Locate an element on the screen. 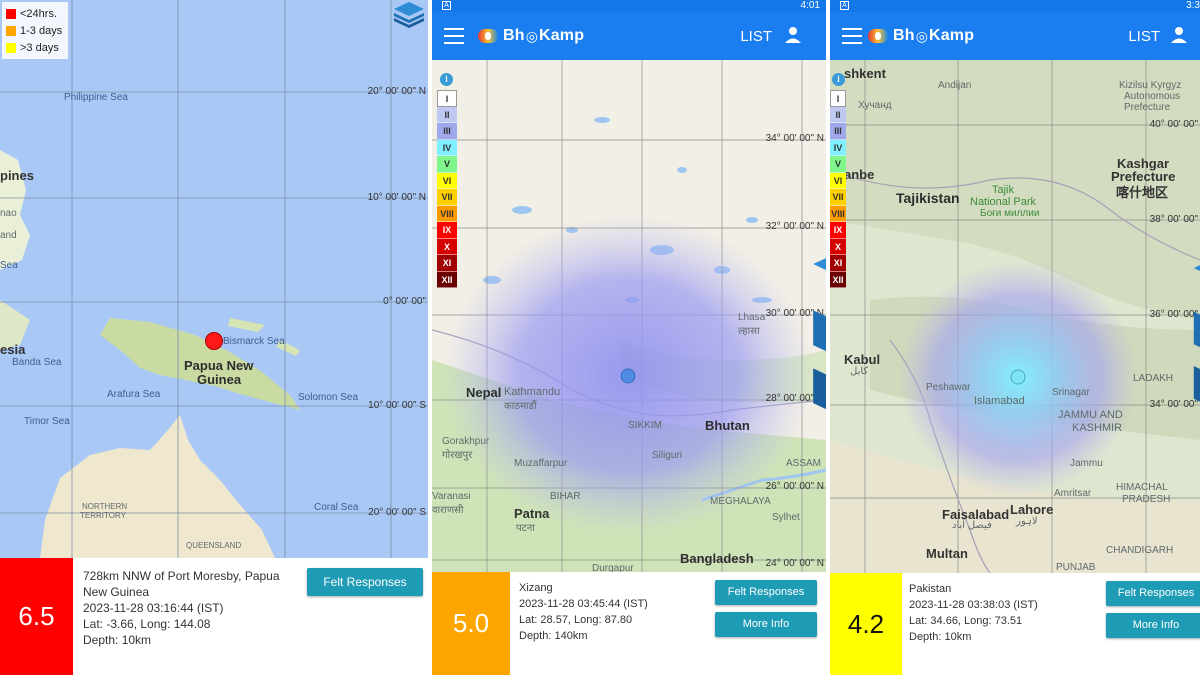 This screenshot has height=675, width=1200. map-label: Bismarck Sea is located at coordinates (254, 341).